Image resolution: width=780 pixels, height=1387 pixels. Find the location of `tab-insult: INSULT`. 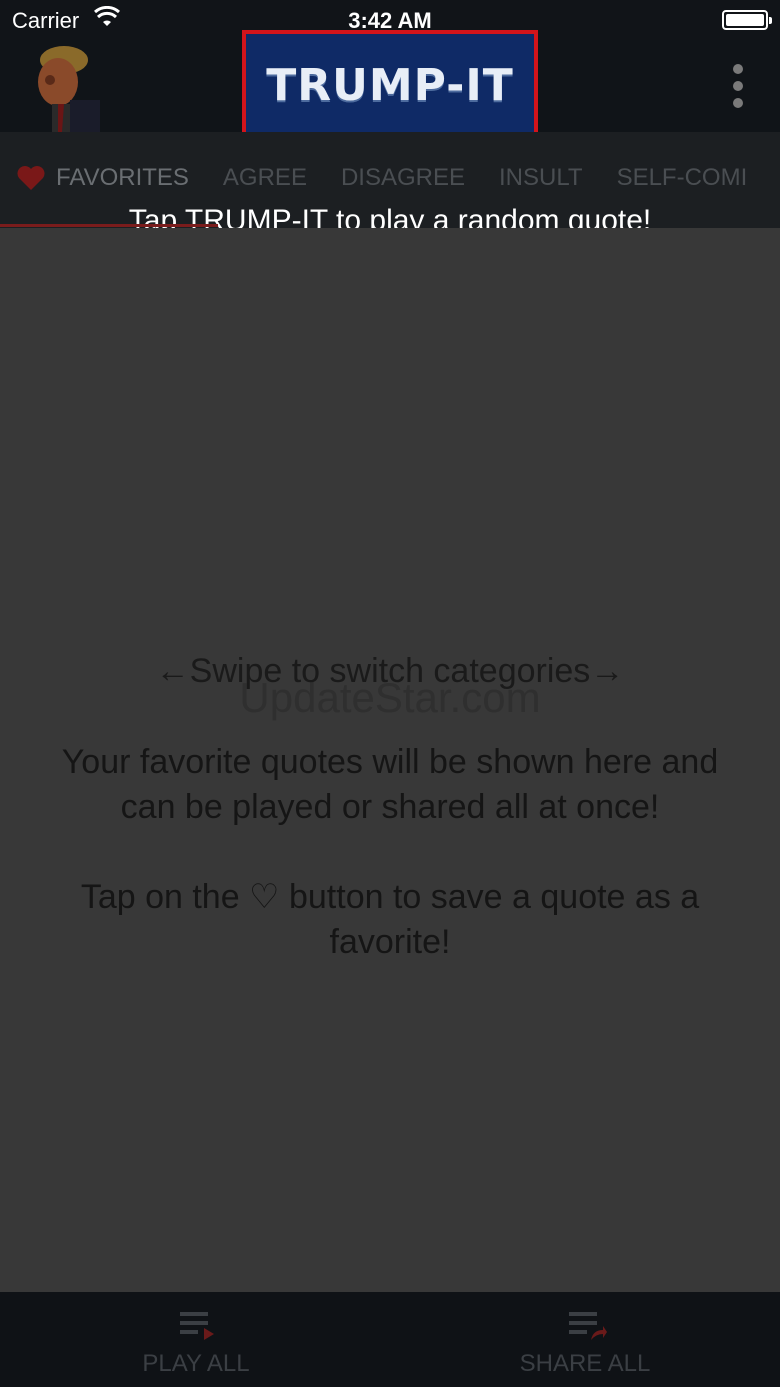

tab-insult: INSULT is located at coordinates (541, 178).